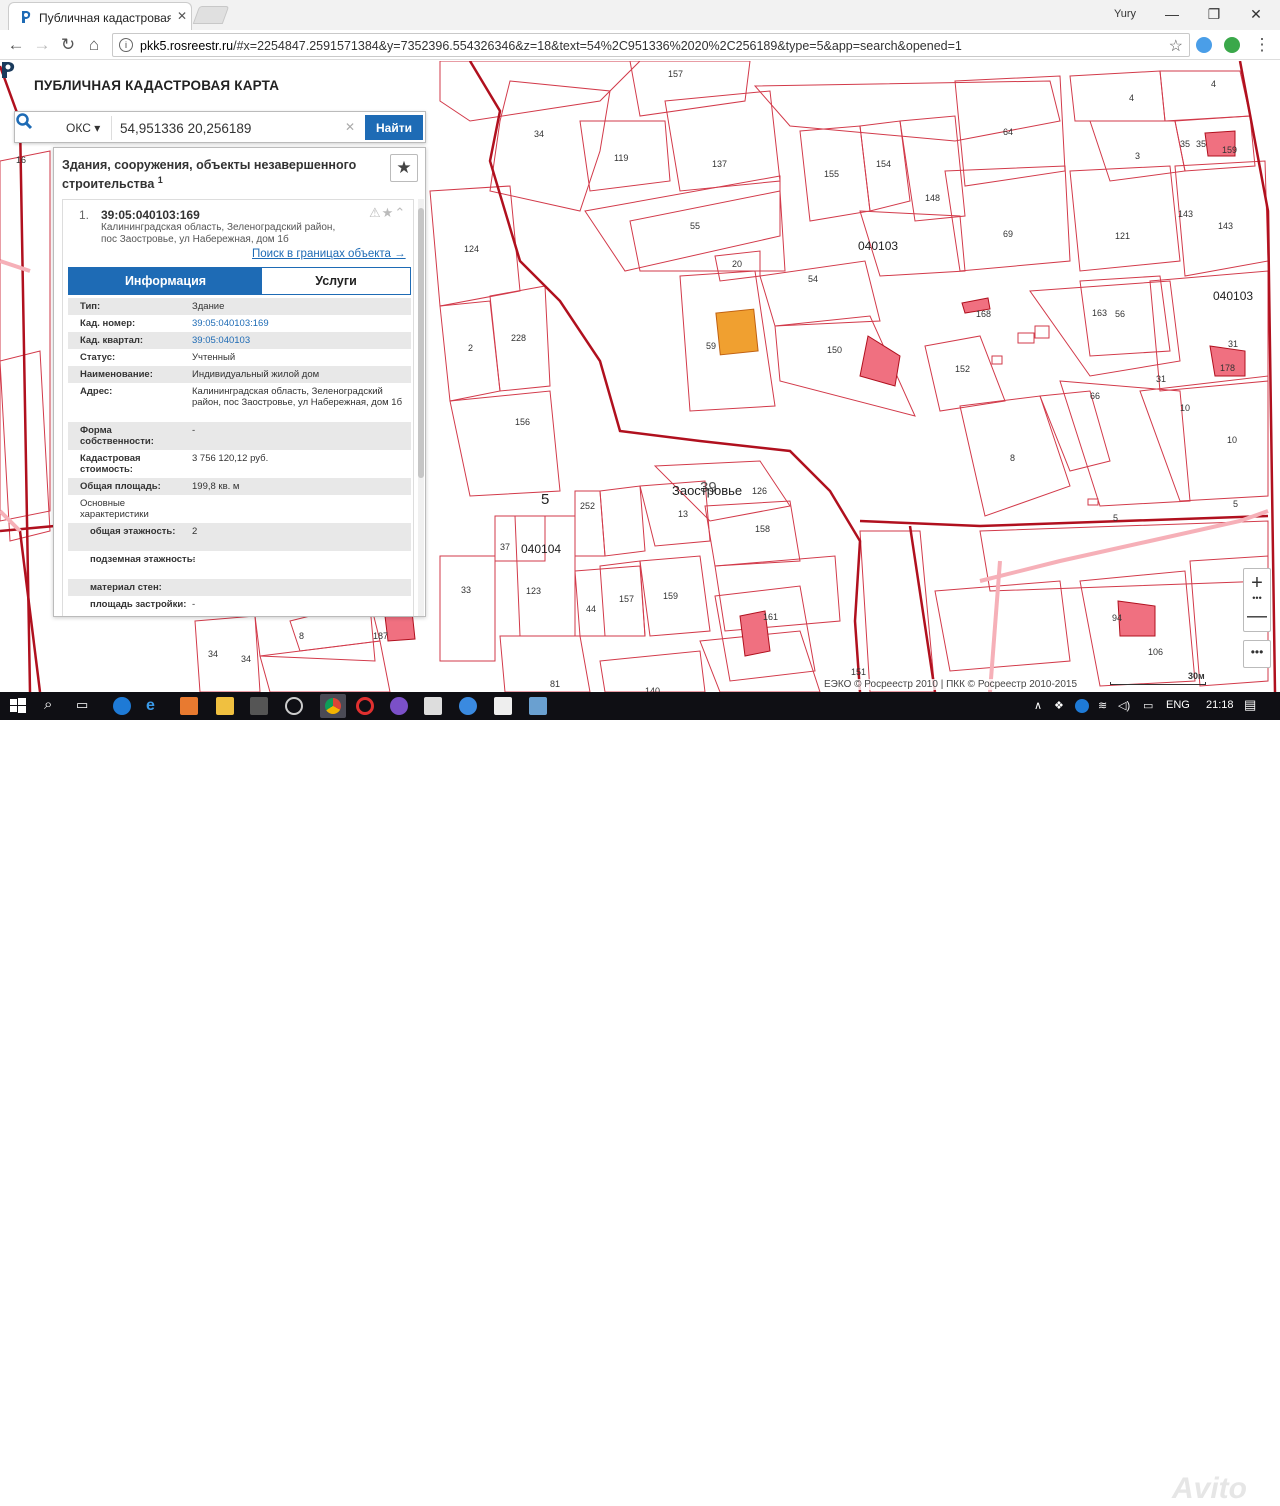 The height and width of the screenshot is (1506, 1280). What do you see at coordinates (737, 264) in the screenshot?
I see `parcel-label: 20` at bounding box center [737, 264].